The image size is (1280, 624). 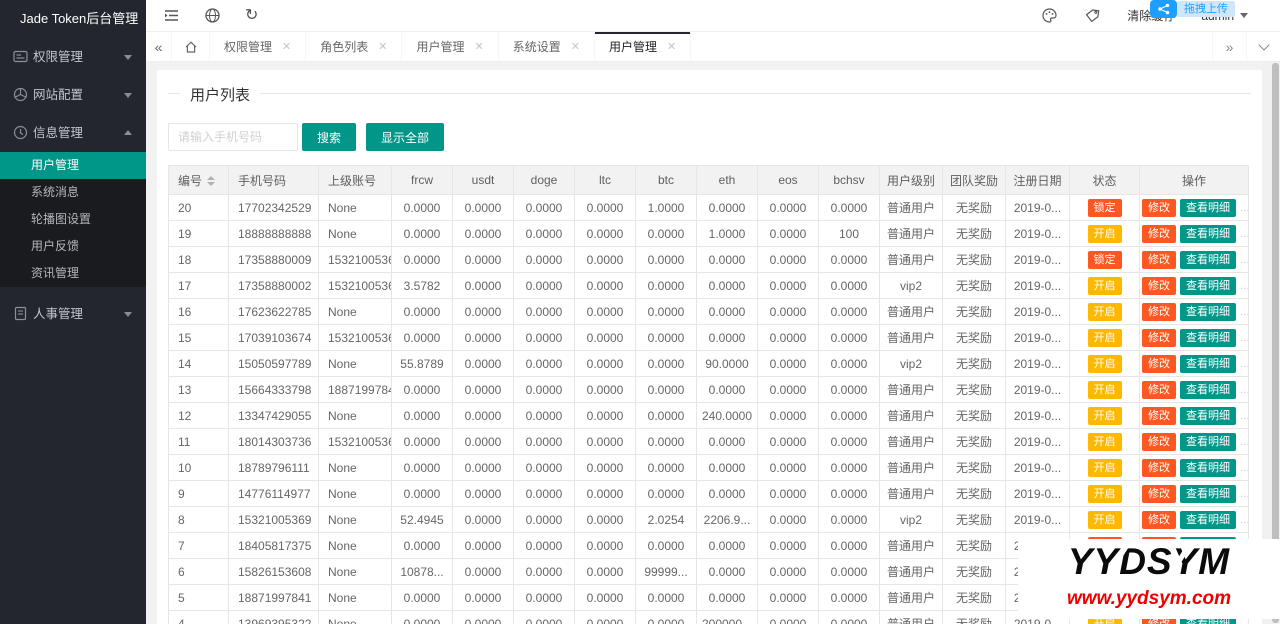 What do you see at coordinates (422, 285) in the screenshot?
I see `table-cell: 3.5782` at bounding box center [422, 285].